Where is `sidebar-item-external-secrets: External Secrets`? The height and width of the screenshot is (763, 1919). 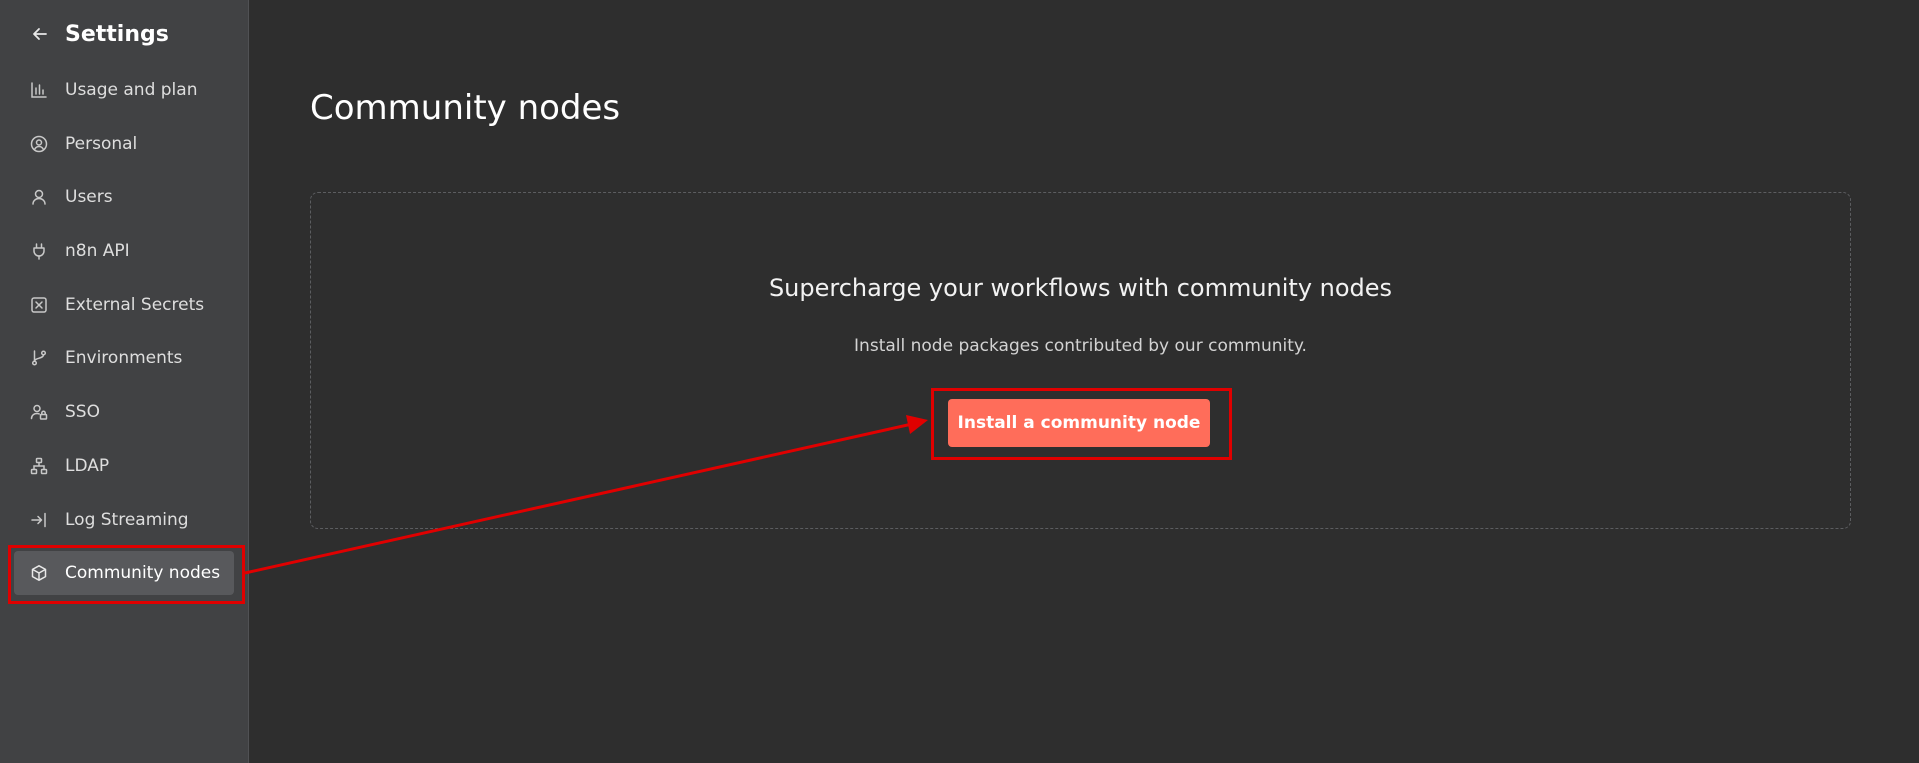 sidebar-item-external-secrets: External Secrets is located at coordinates (124, 305).